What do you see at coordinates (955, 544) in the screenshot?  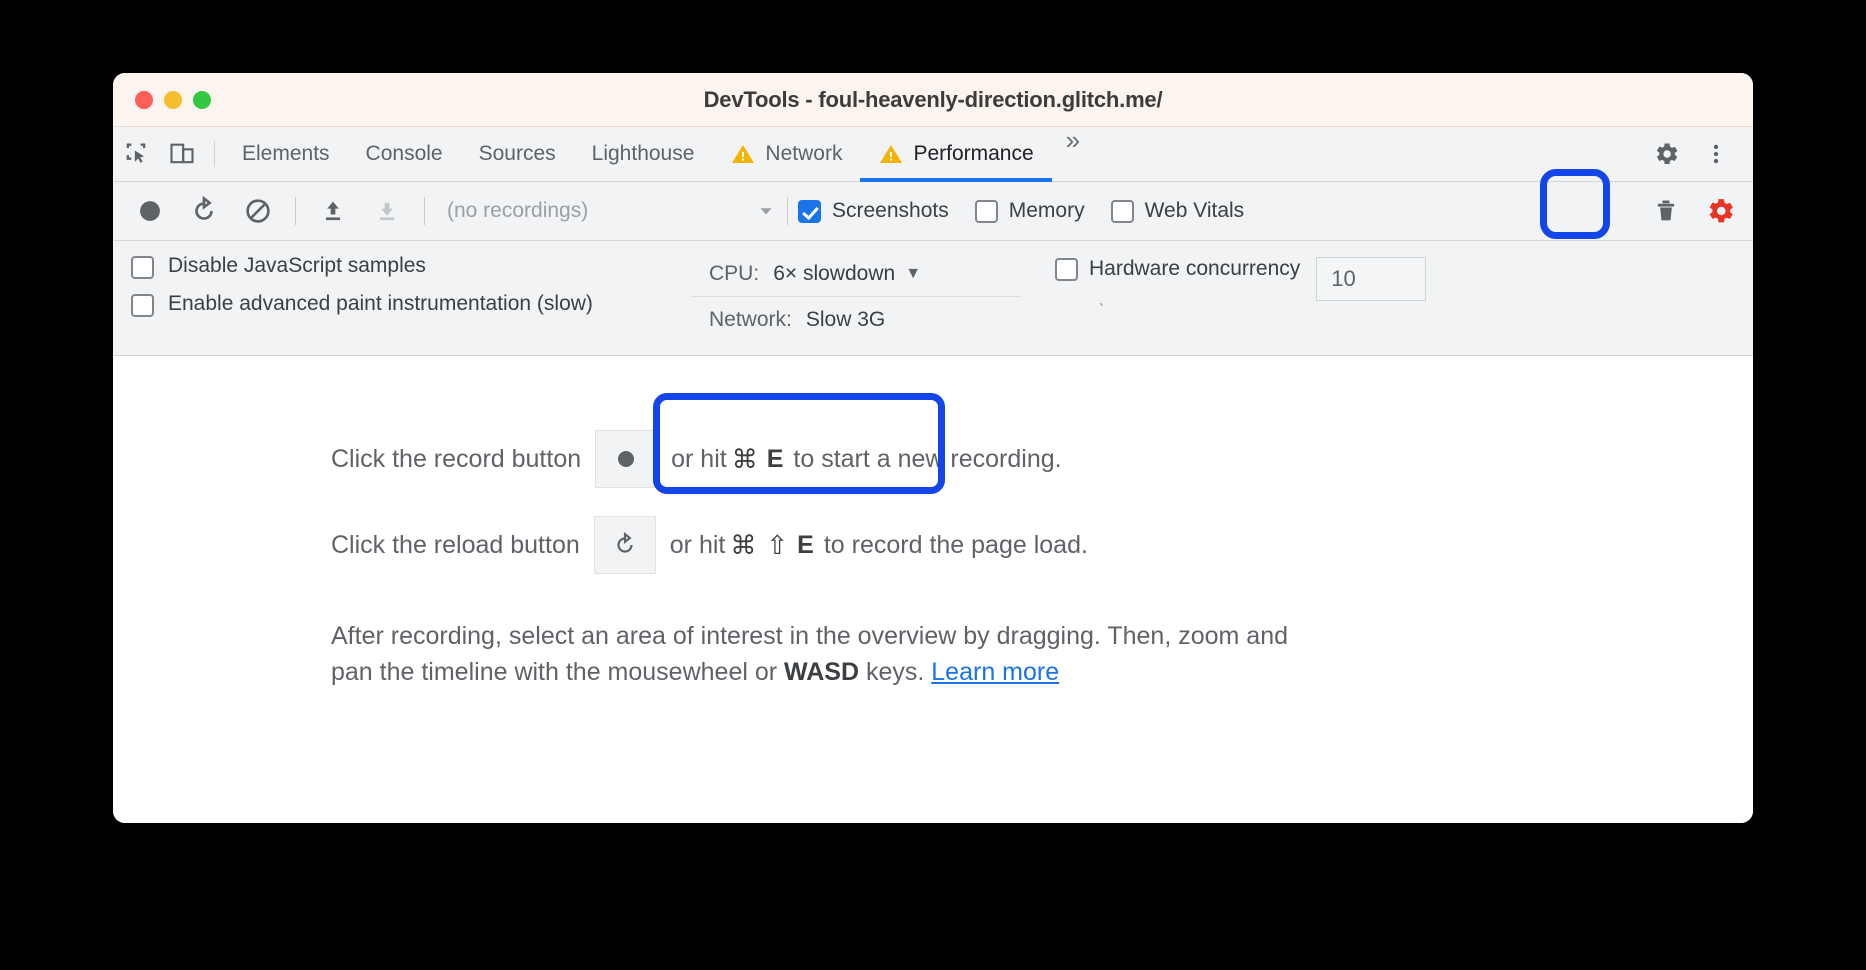 I see `hint-reload-suffix: to record the page load.` at bounding box center [955, 544].